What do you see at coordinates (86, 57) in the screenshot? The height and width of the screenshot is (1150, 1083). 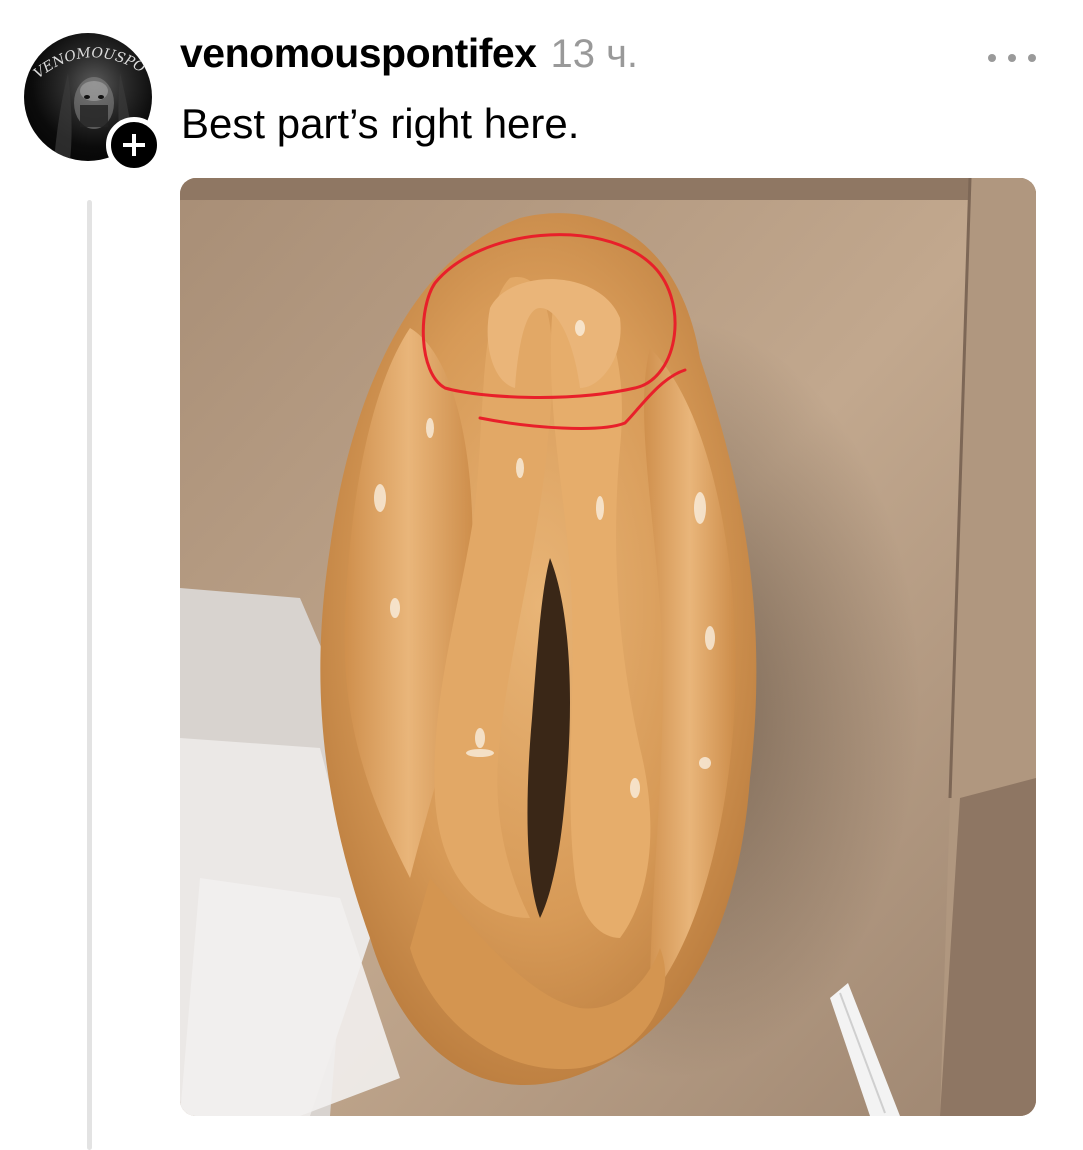 I see `avatar-logo-text: VENOMOUSPONTIFEX` at bounding box center [86, 57].